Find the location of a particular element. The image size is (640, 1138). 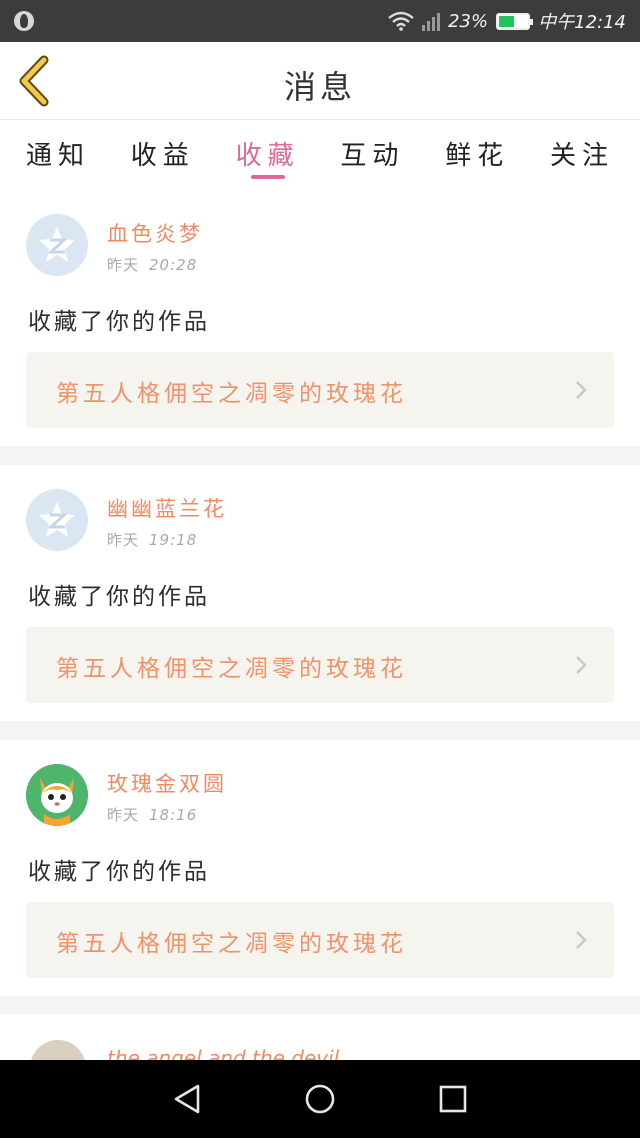

username: 血色炎梦 is located at coordinates (155, 233).